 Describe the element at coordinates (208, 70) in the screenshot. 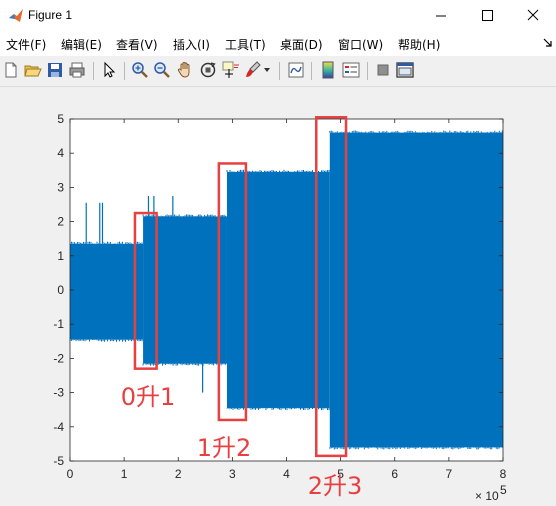

I see `rotate-3d-icon` at that location.